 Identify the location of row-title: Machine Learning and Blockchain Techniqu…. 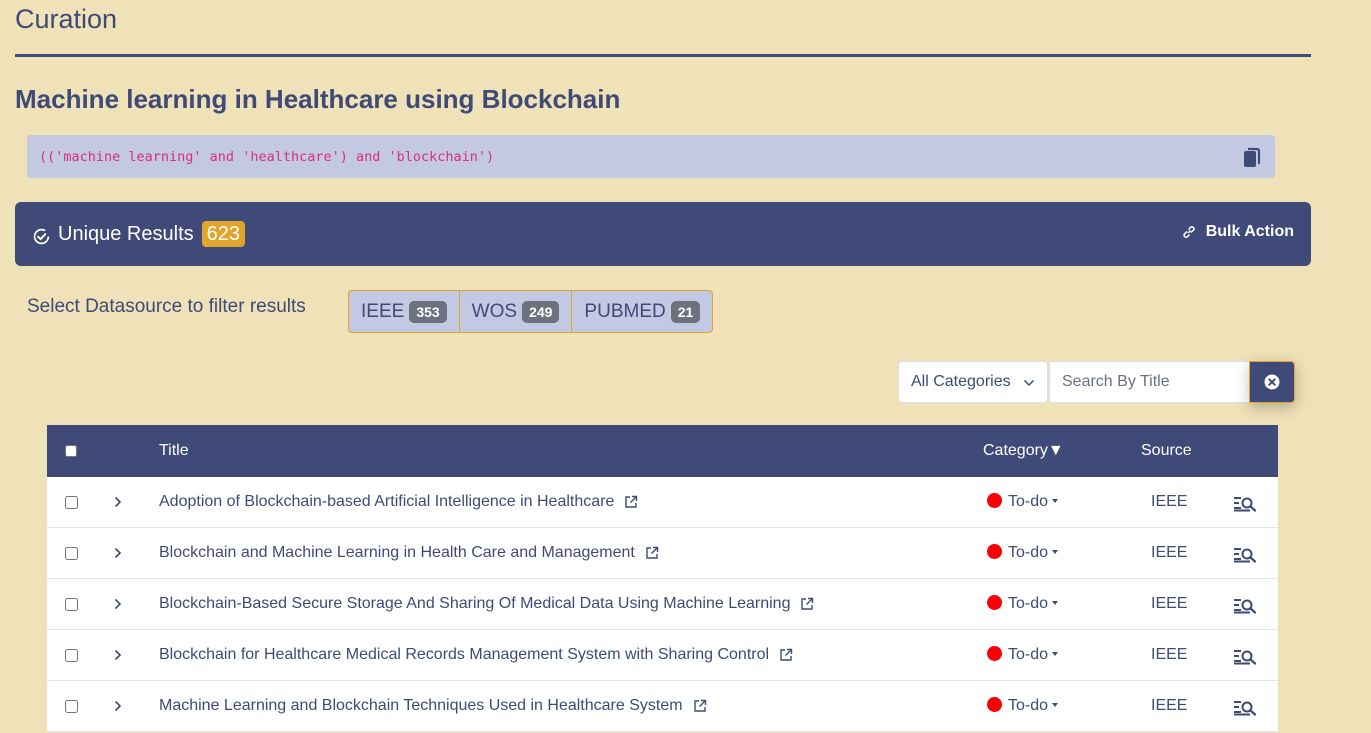
(421, 706).